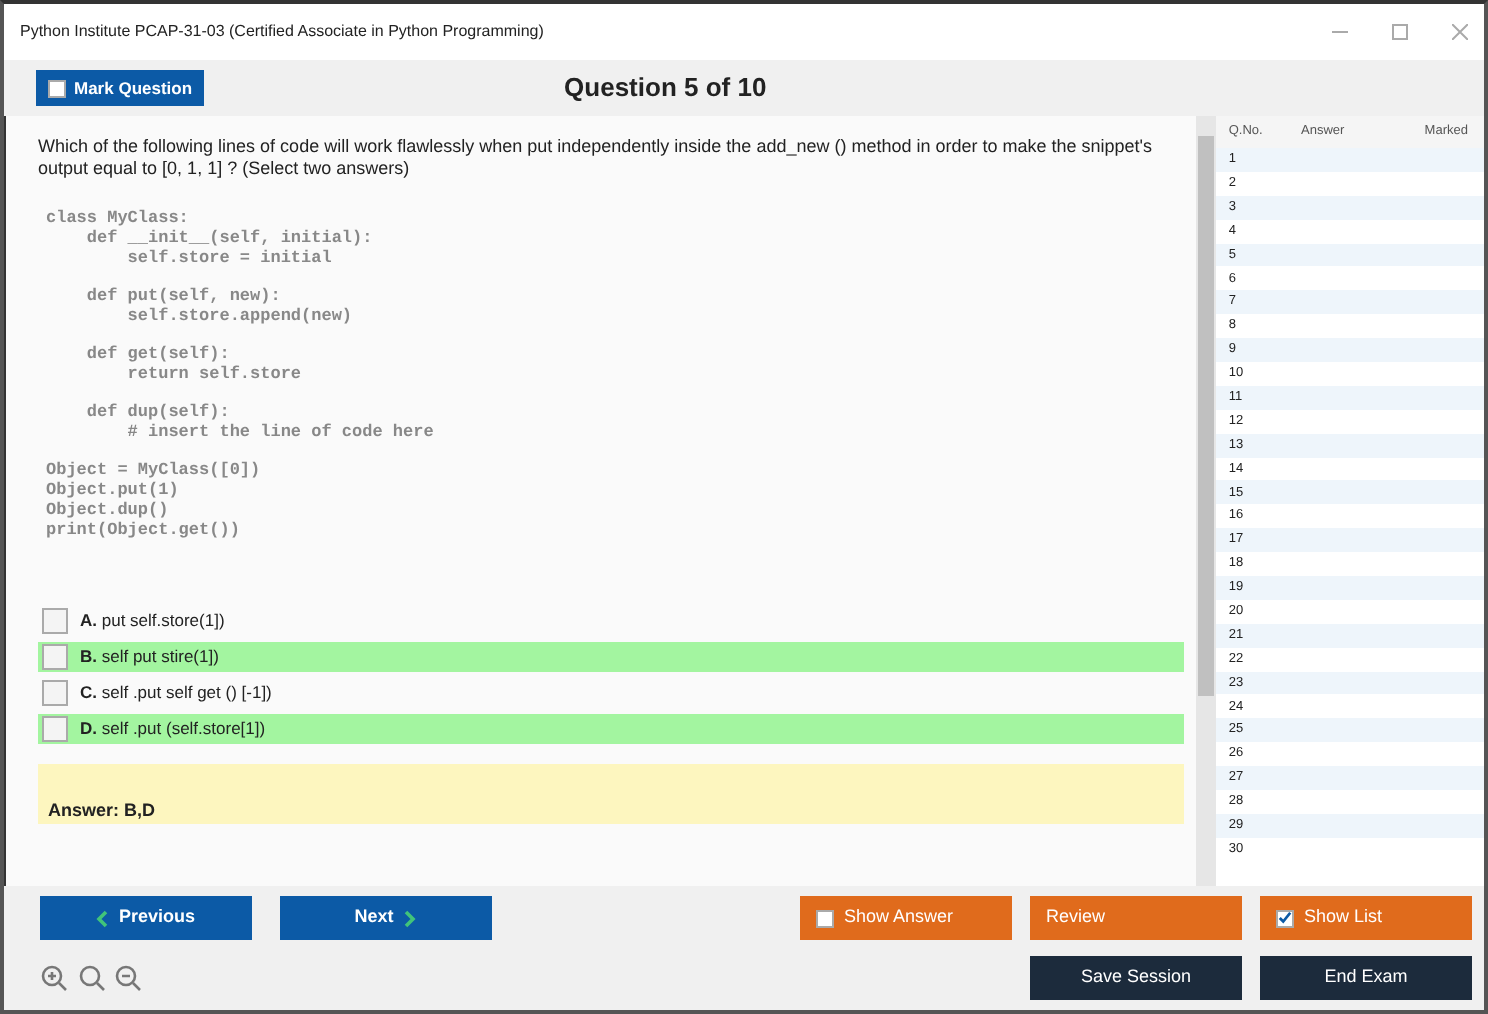  I want to click on code-line: Object.dup(), so click(107, 510).